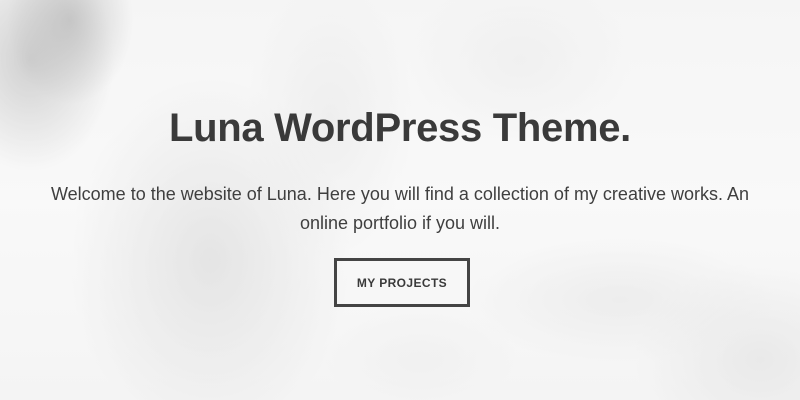  I want to click on hero-title: Luna WordPress Theme., so click(400, 128).